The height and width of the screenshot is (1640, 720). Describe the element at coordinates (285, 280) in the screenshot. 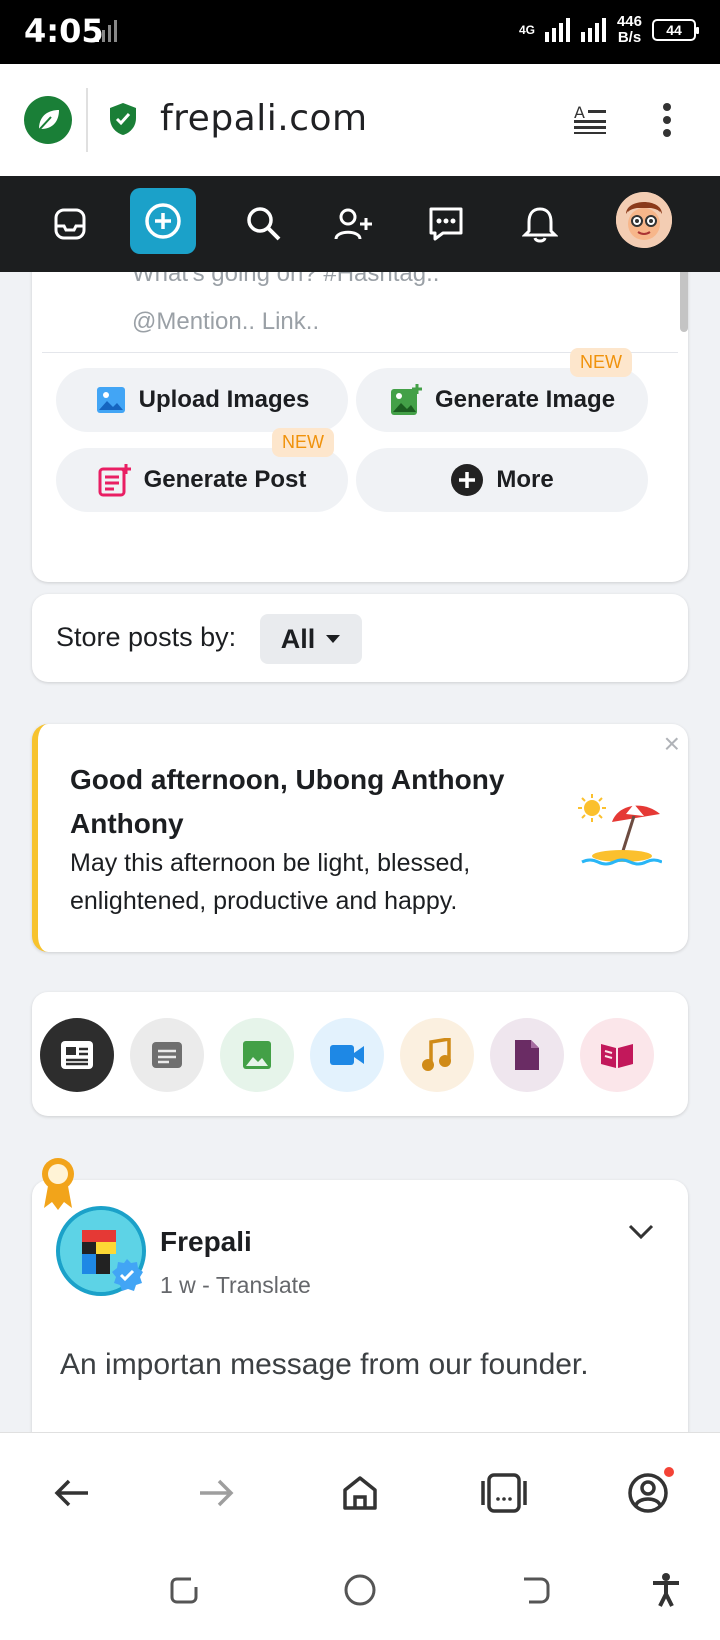

I see `composer-placeholder: What's going on? #Hashtag..` at that location.